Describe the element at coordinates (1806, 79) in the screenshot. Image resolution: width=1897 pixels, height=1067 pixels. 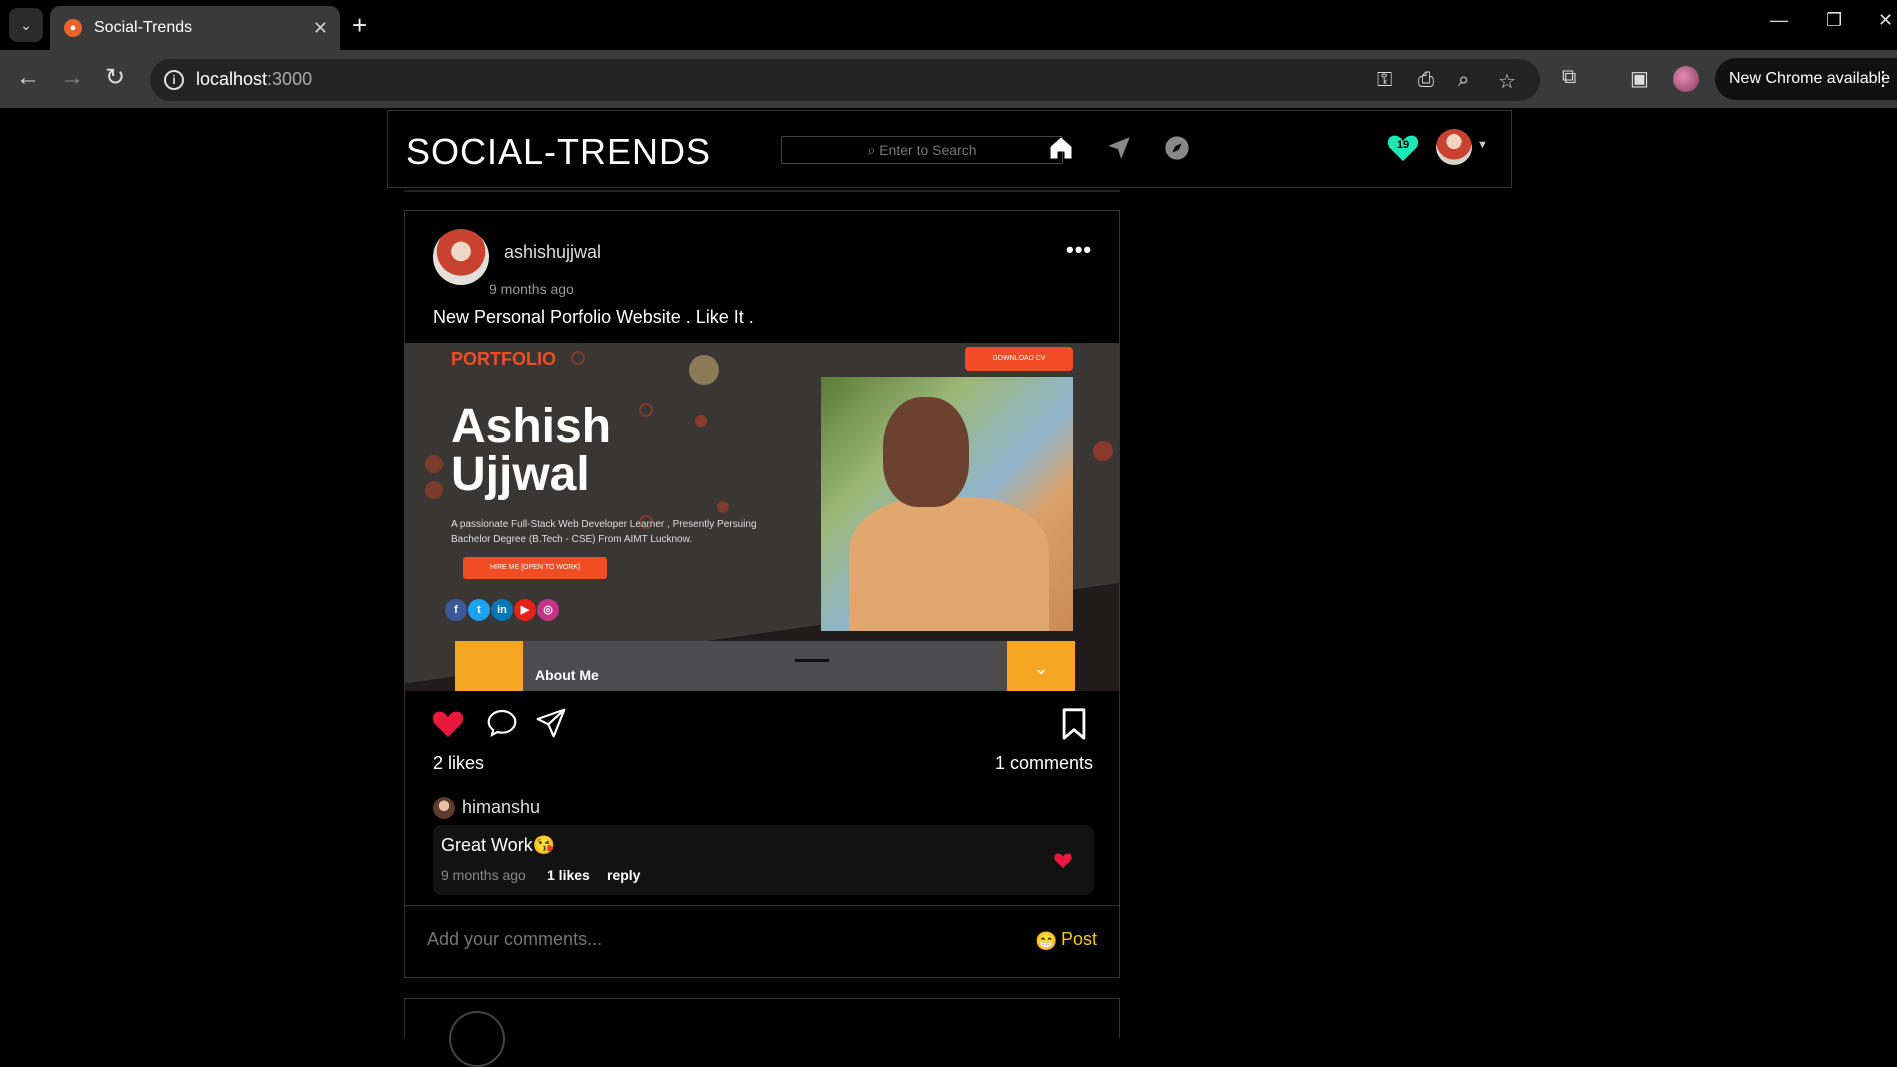
I see `chrome-update-button: New Chrome available ⋮` at that location.